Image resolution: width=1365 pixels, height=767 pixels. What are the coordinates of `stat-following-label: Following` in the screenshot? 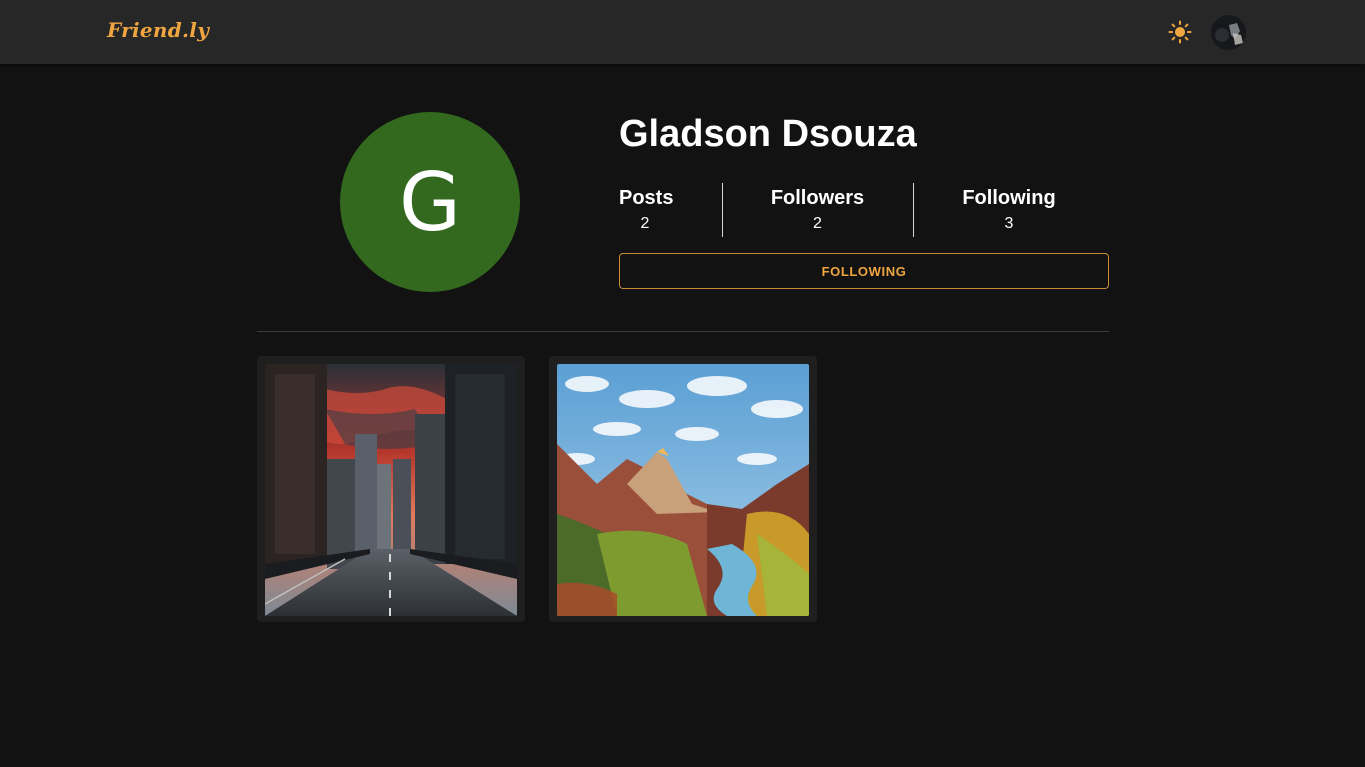 It's located at (1009, 198).